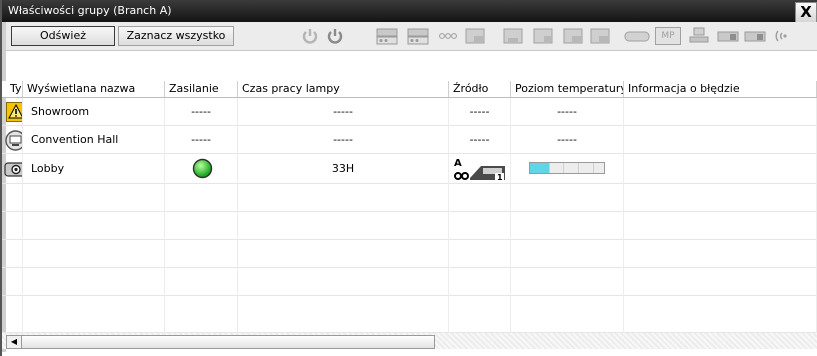 Image resolution: width=817 pixels, height=356 pixels. I want to click on power-cell, so click(201, 169).